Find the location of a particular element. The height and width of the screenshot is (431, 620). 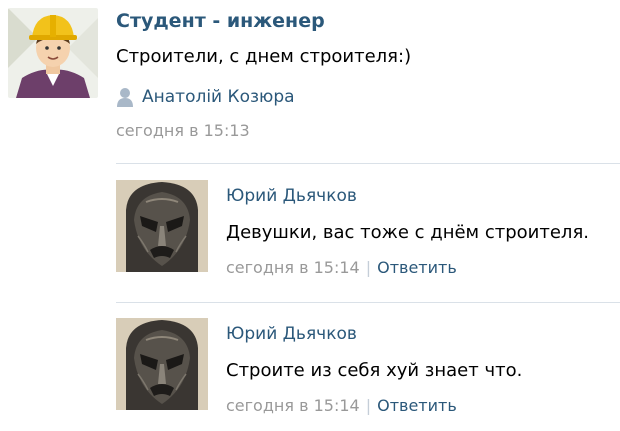

construction-worker-avatar-icon is located at coordinates (53, 53).